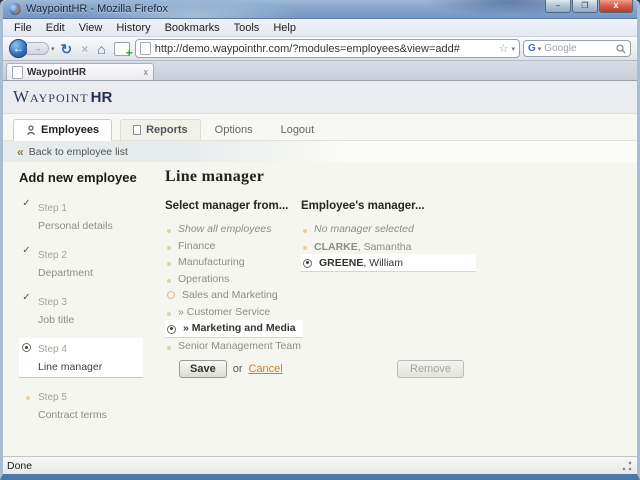  Describe the element at coordinates (52, 349) in the screenshot. I see `step-number: Step 4` at that location.